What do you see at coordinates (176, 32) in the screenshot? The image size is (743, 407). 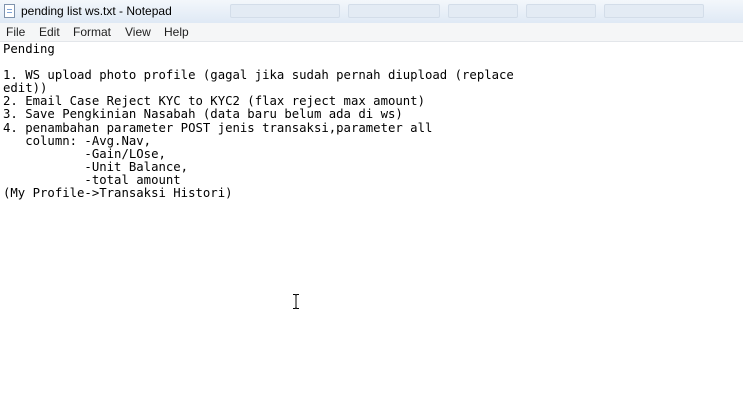 I see `menu-help: Help` at bounding box center [176, 32].